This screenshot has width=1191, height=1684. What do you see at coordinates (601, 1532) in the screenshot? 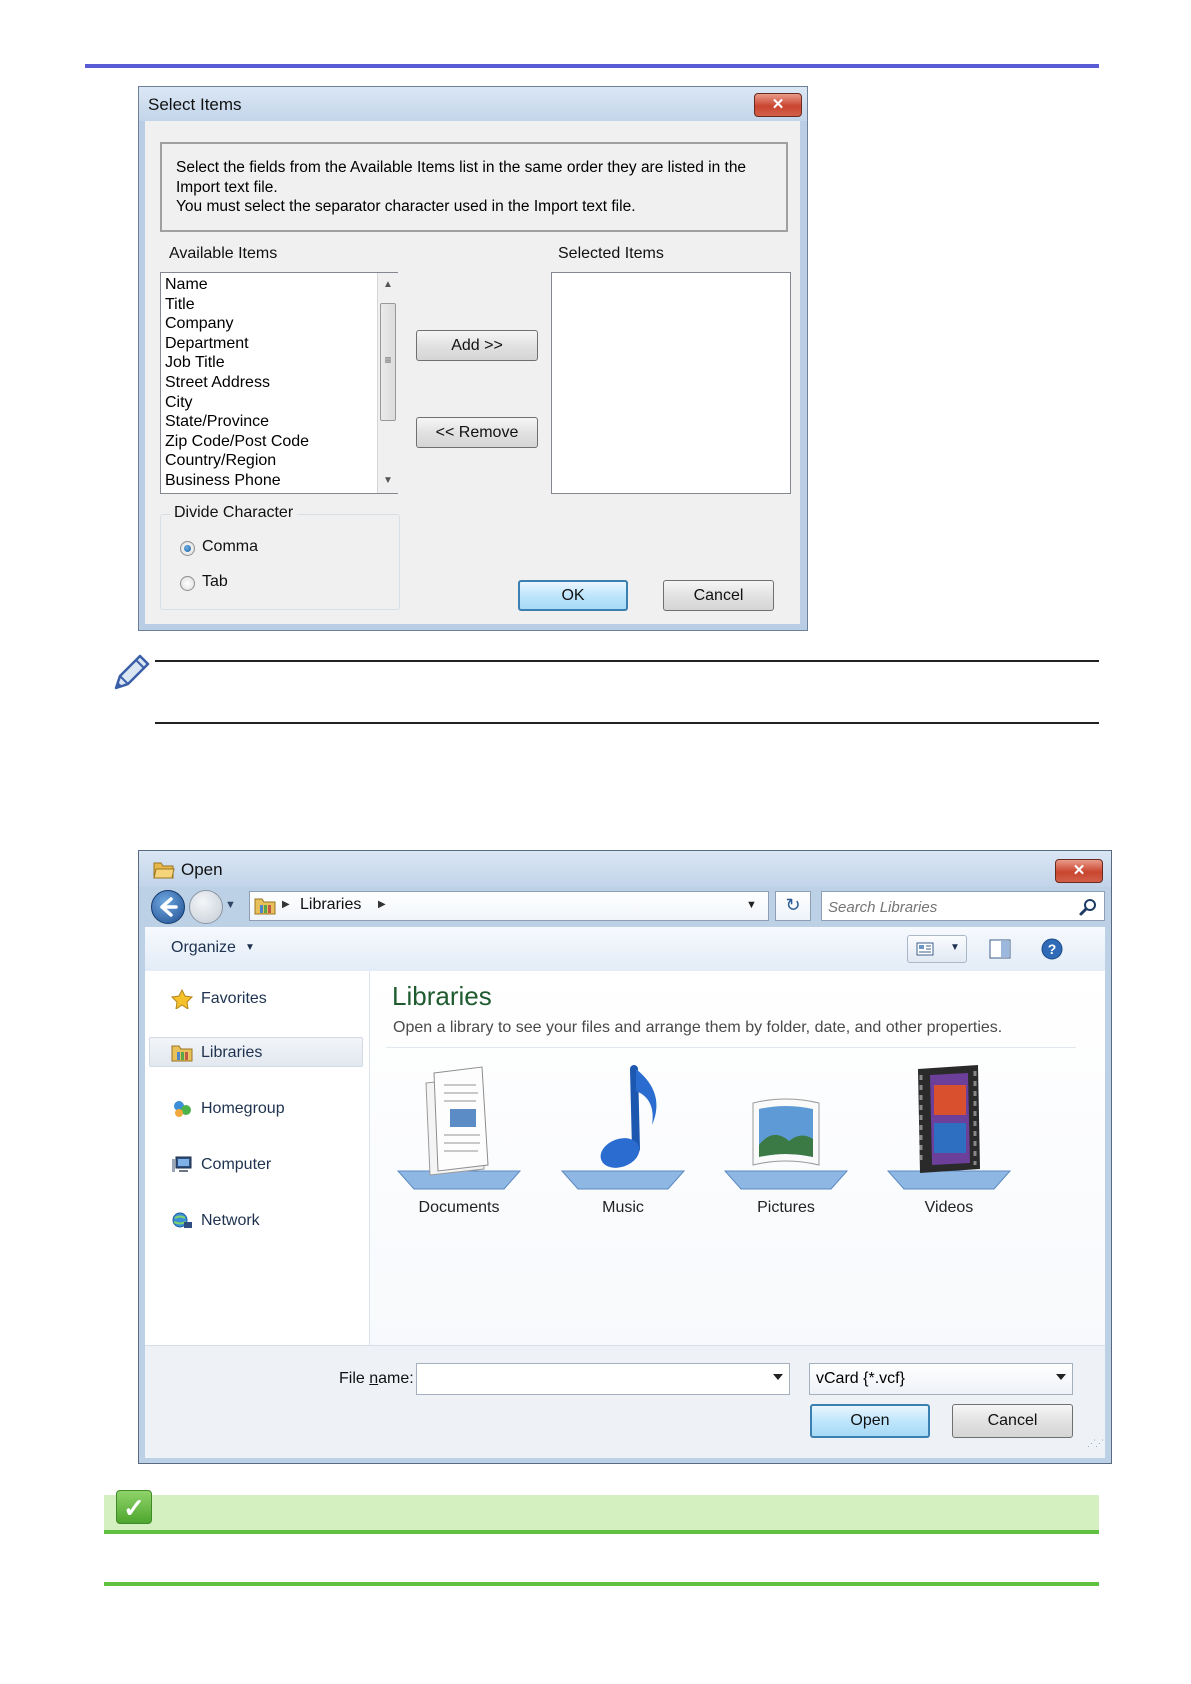
I see `banner-underline` at bounding box center [601, 1532].